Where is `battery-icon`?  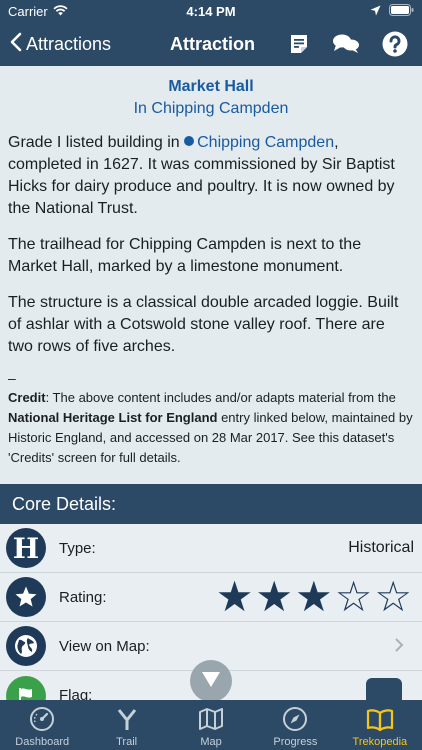
battery-icon is located at coordinates (401, 11).